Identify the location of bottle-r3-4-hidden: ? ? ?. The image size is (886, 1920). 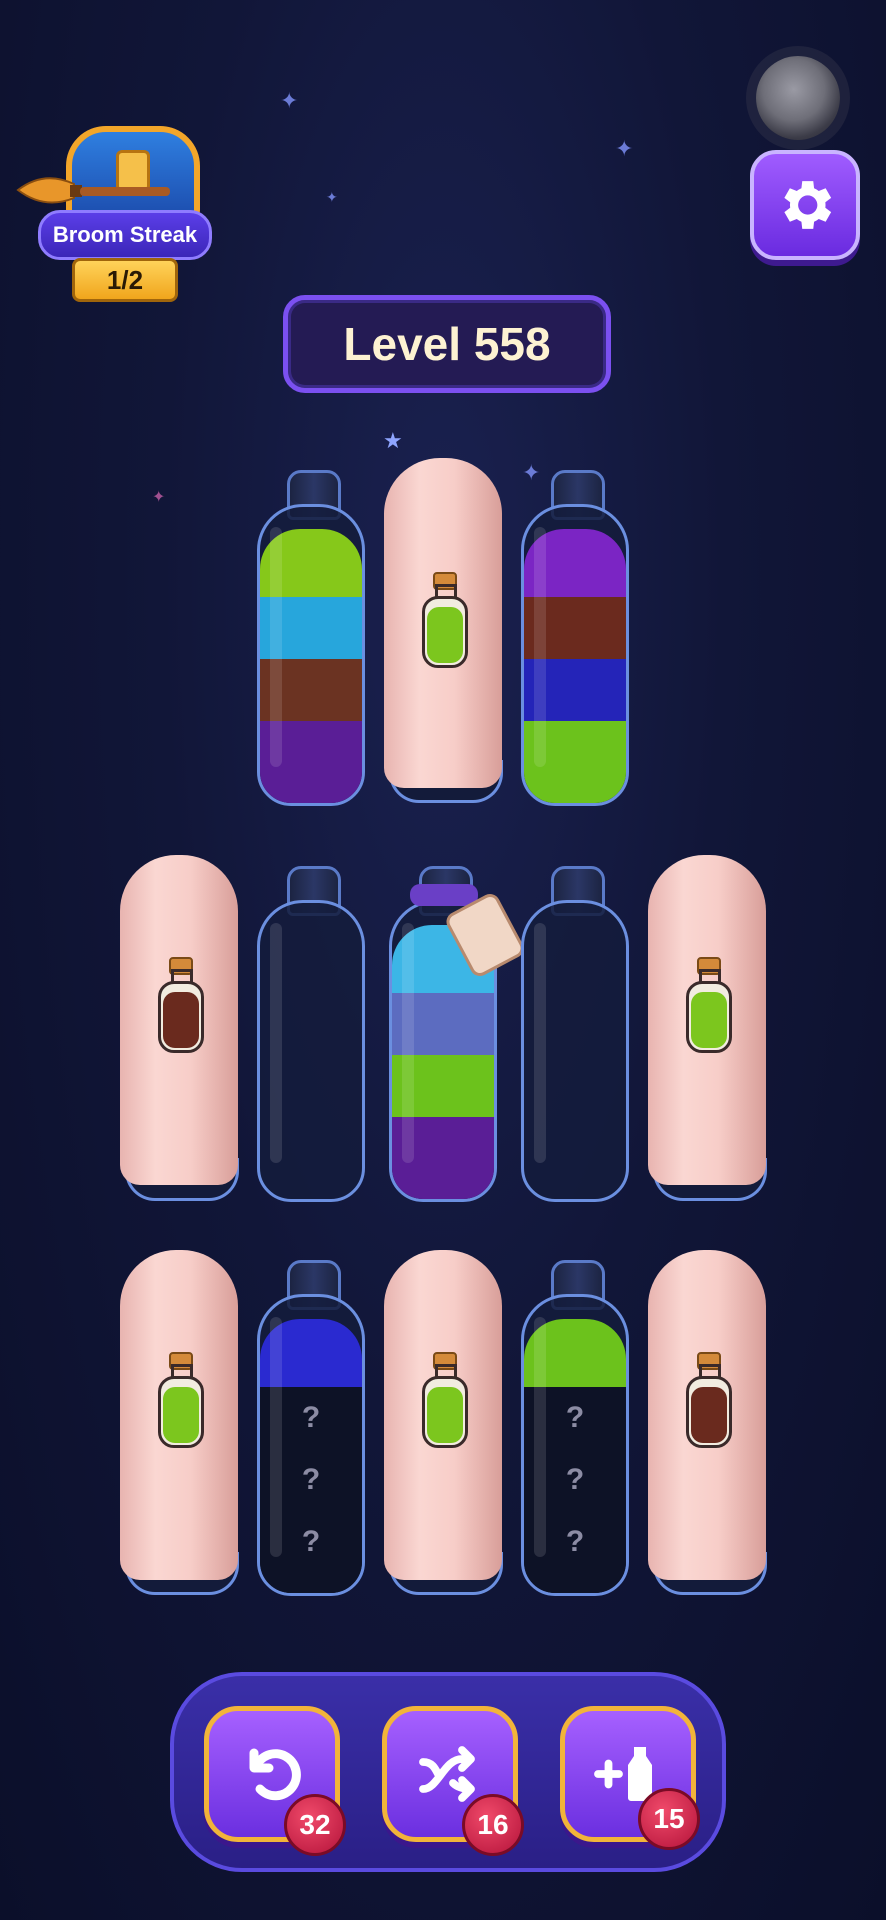
(575, 1430).